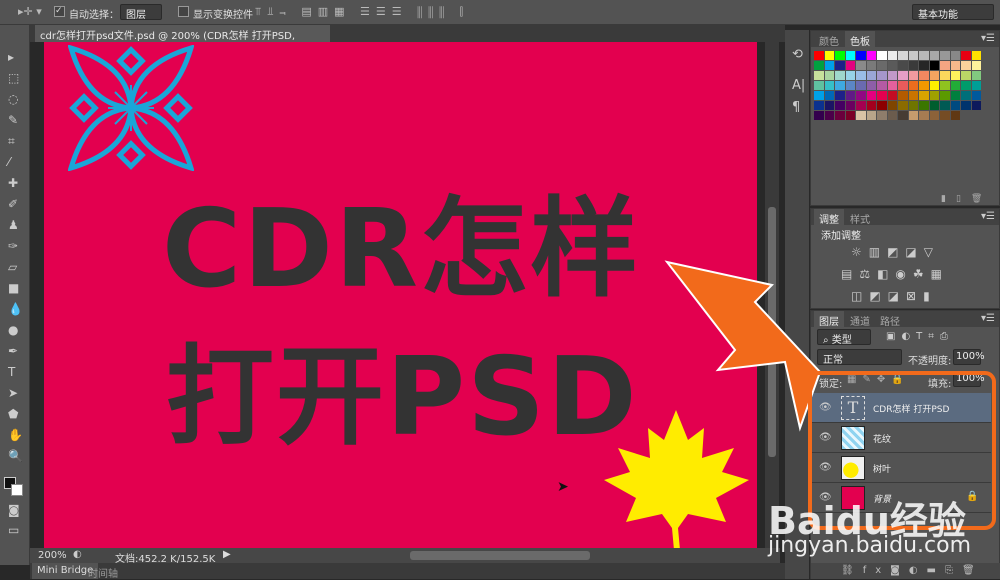 Image resolution: width=1000 pixels, height=580 pixels. I want to click on eye-icon: 👁, so click(825, 407).